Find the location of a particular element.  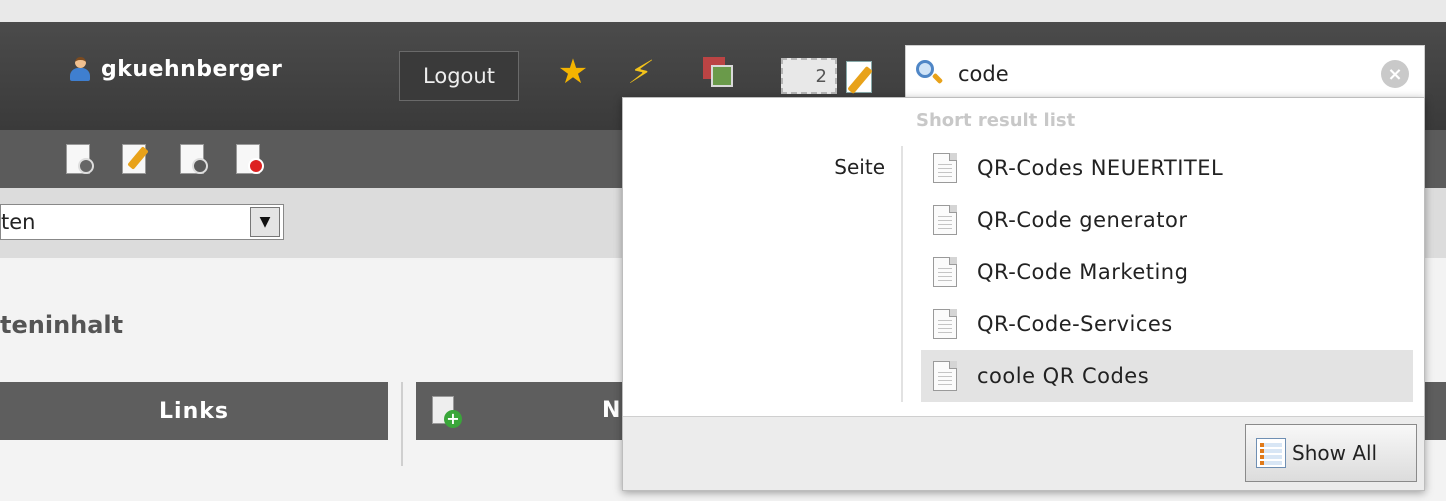

result-item-label: QR-Code Marketing is located at coordinates (1083, 272).